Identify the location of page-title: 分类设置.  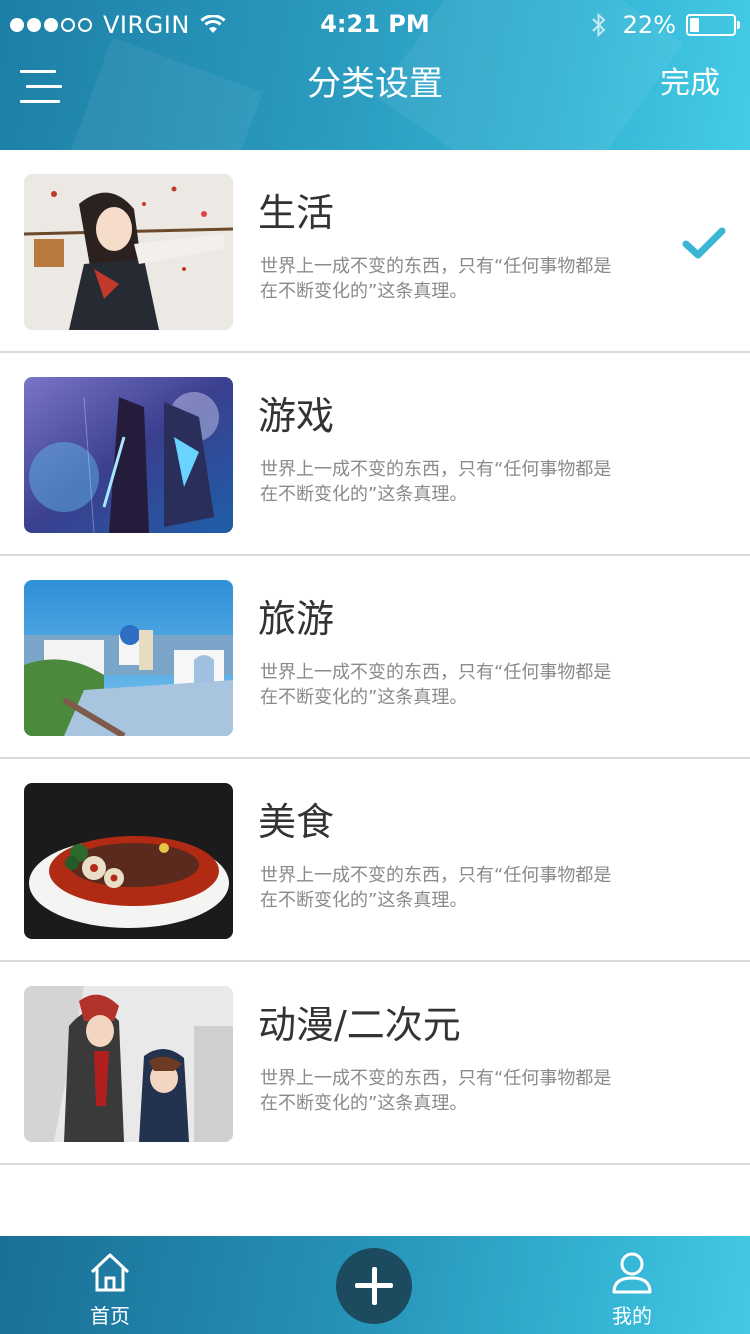
(375, 84).